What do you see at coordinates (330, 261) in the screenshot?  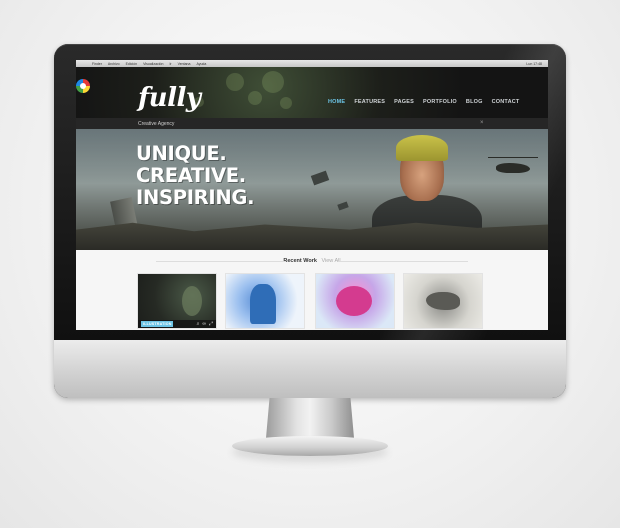 I see `view-all-link: View All` at bounding box center [330, 261].